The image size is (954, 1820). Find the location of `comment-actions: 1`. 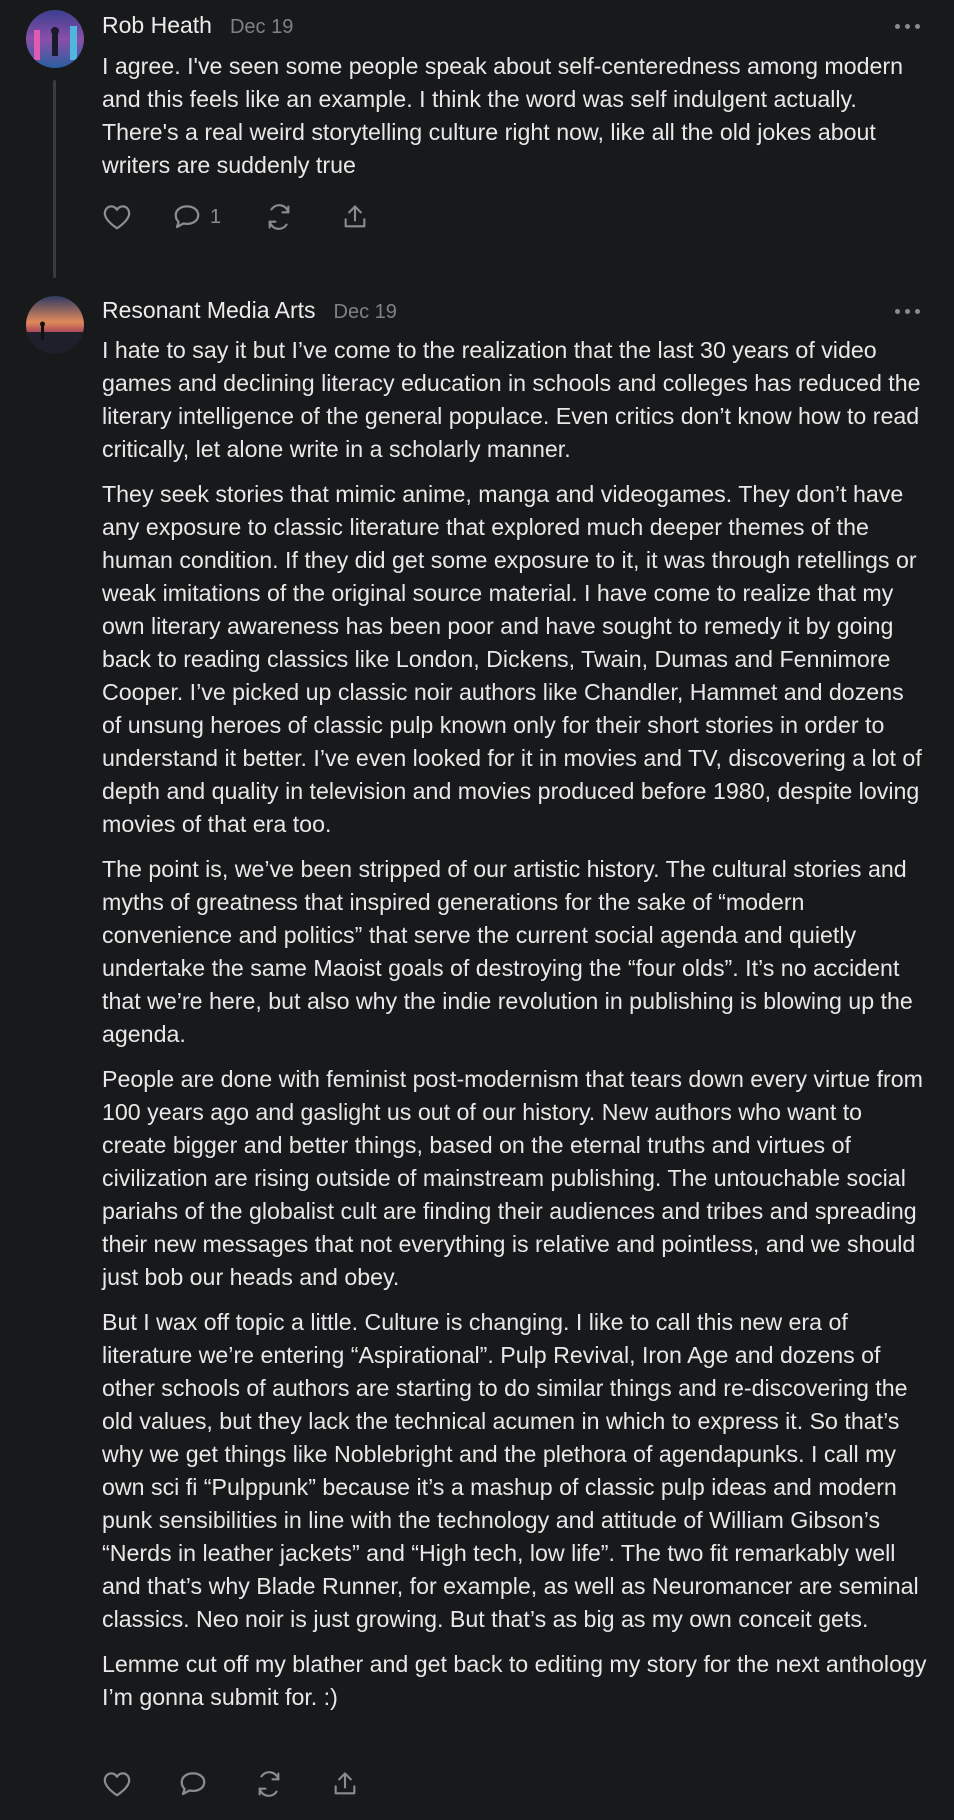

comment-actions: 1 is located at coordinates (236, 217).